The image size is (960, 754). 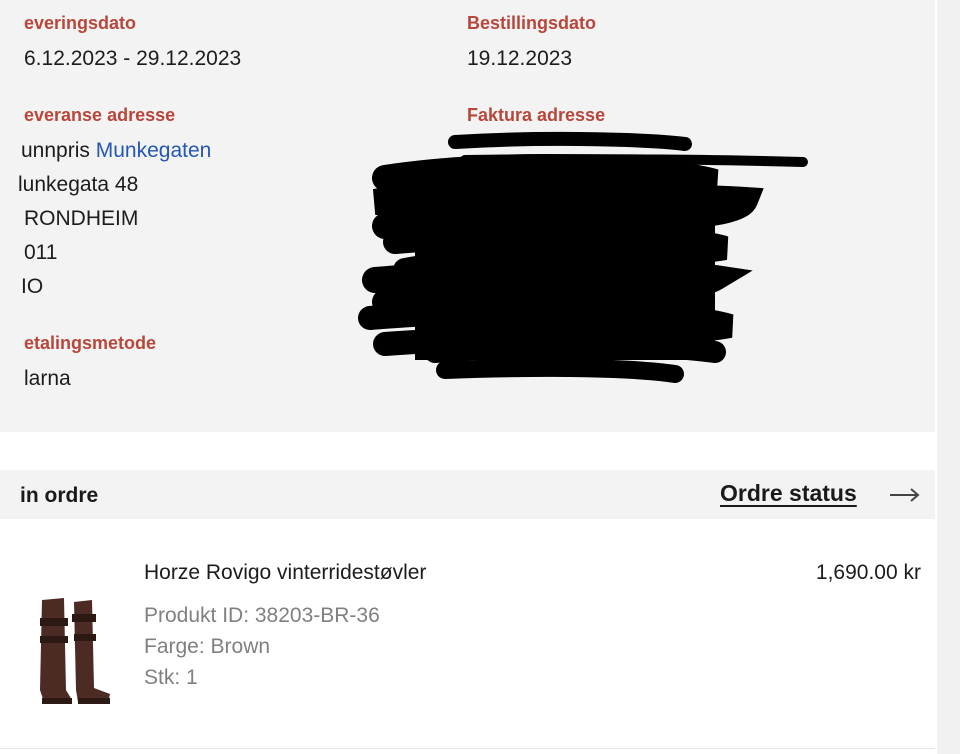 I want to click on order-title: in ordre, so click(x=59, y=495).